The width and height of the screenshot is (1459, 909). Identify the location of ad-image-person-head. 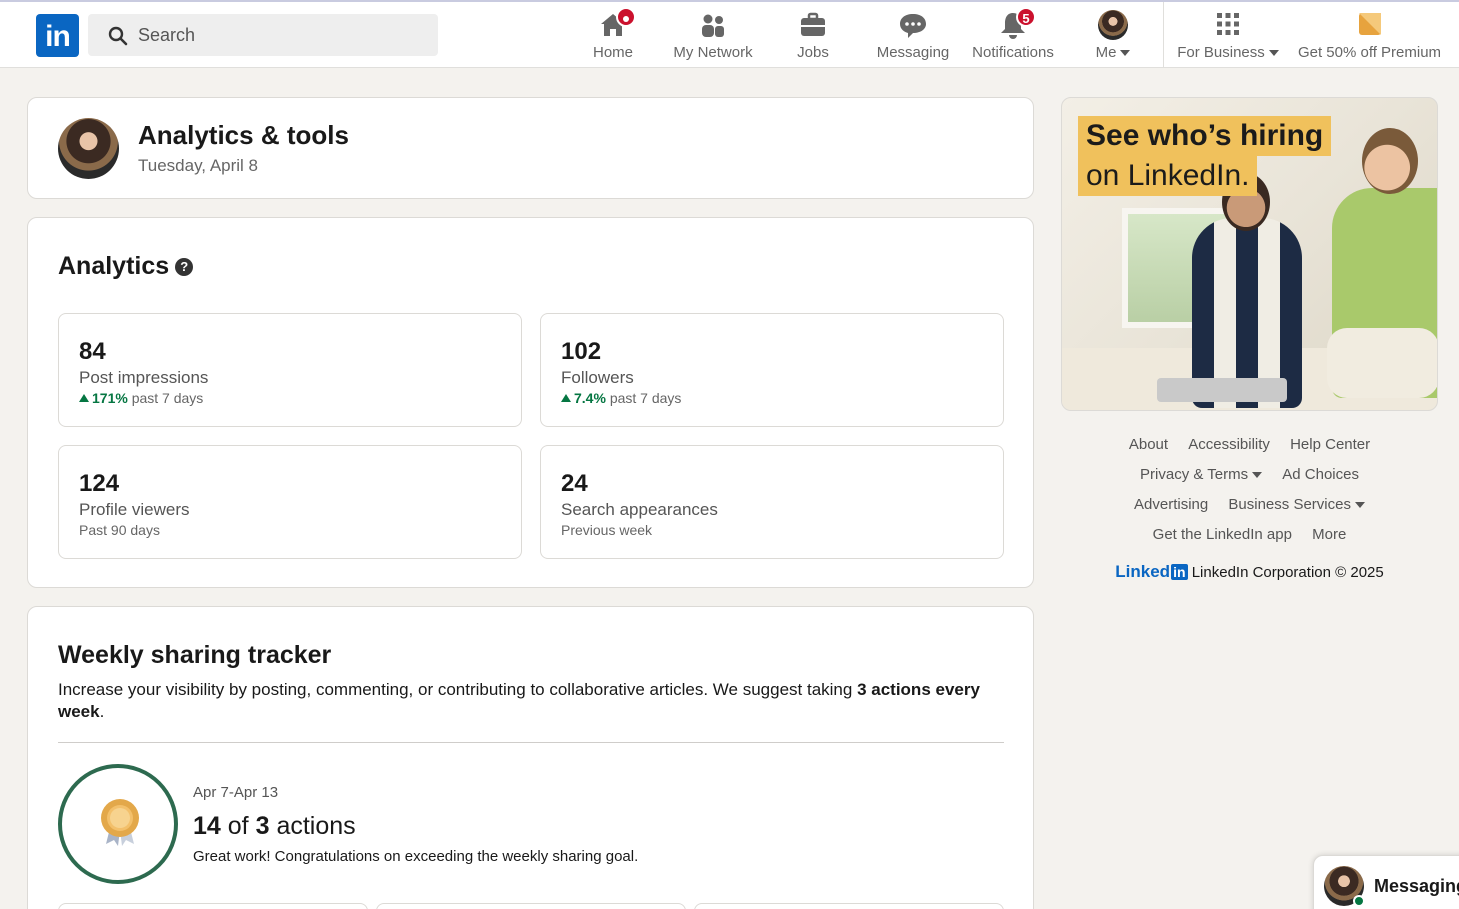
(1390, 161).